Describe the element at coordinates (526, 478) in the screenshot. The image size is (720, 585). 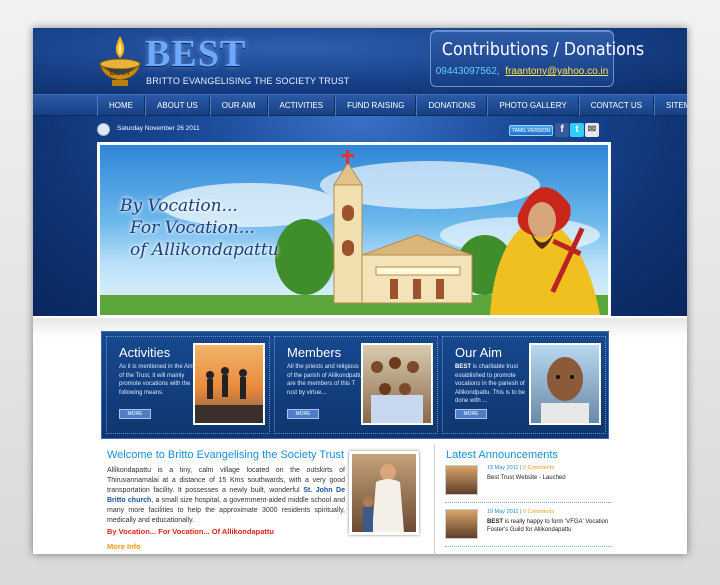
I see `announcement-text-body: Best Trust Website - Lauched` at that location.